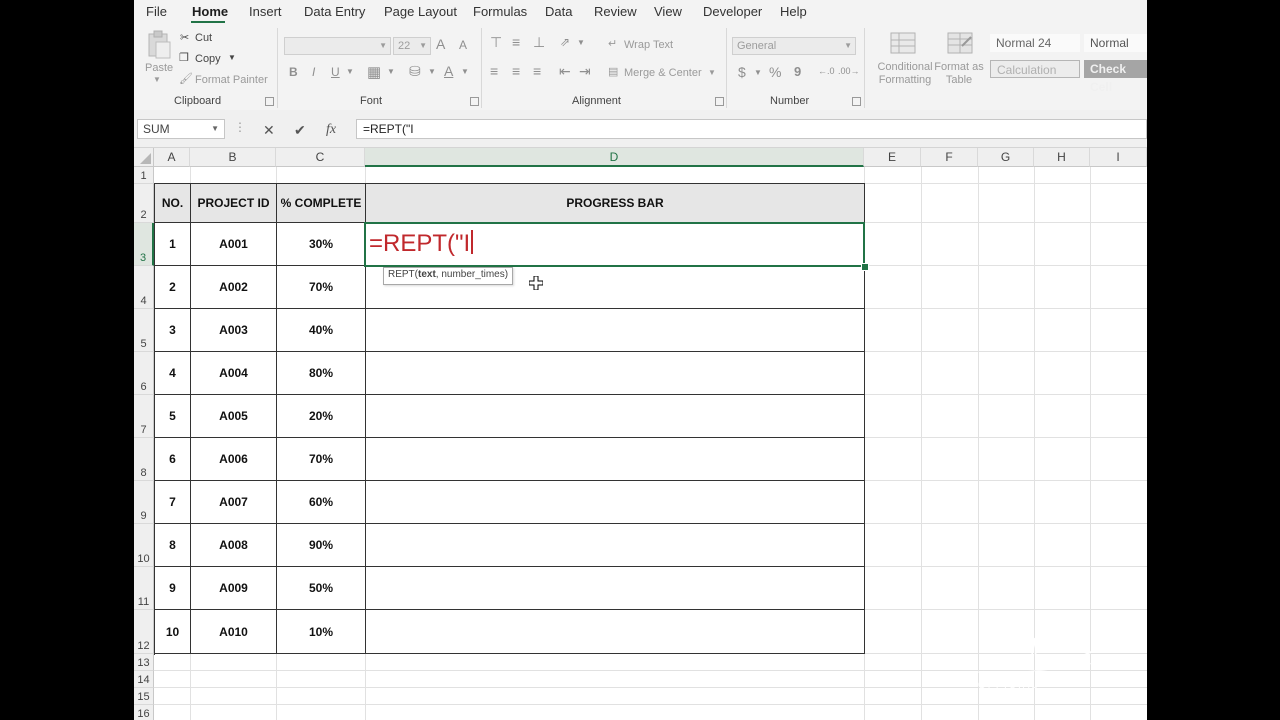 The height and width of the screenshot is (720, 1280). What do you see at coordinates (565, 71) in the screenshot?
I see `decrease-indent-icon: ⇤` at bounding box center [565, 71].